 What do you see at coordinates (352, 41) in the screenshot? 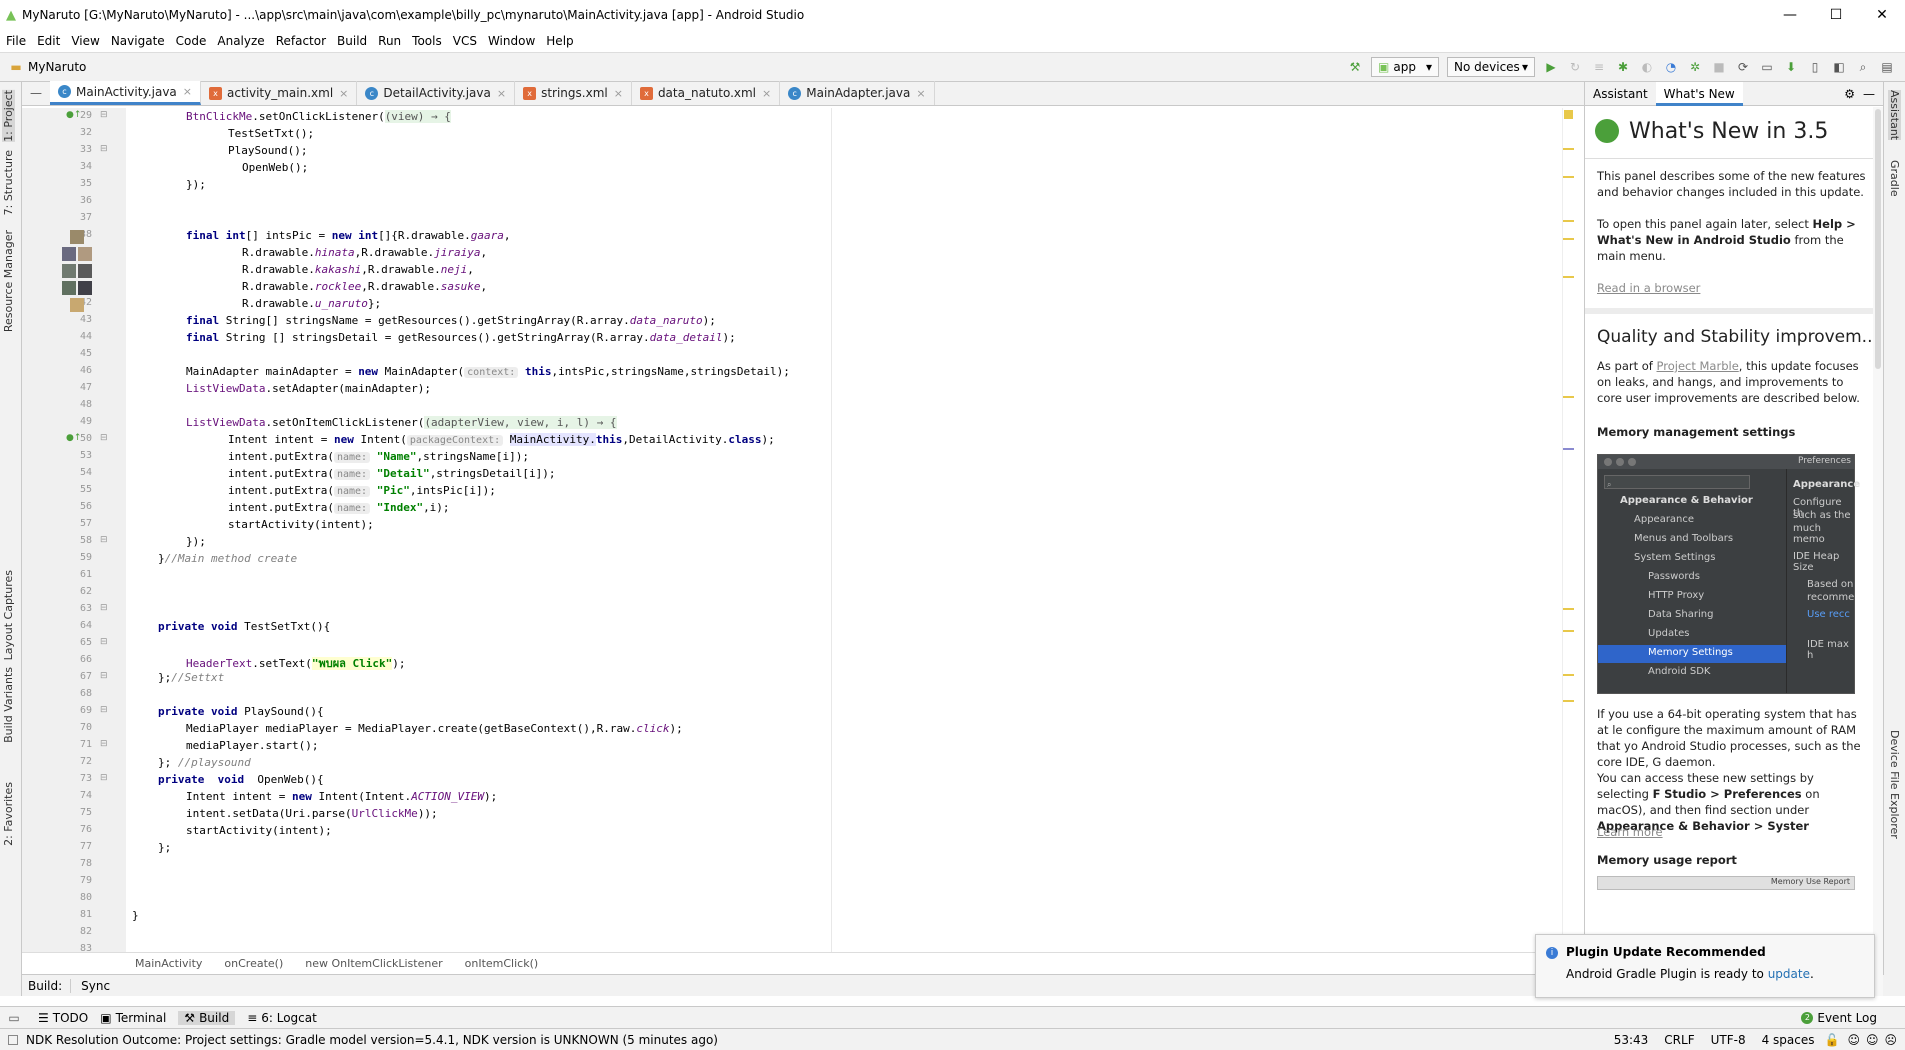
I see `menu-build: Build` at bounding box center [352, 41].